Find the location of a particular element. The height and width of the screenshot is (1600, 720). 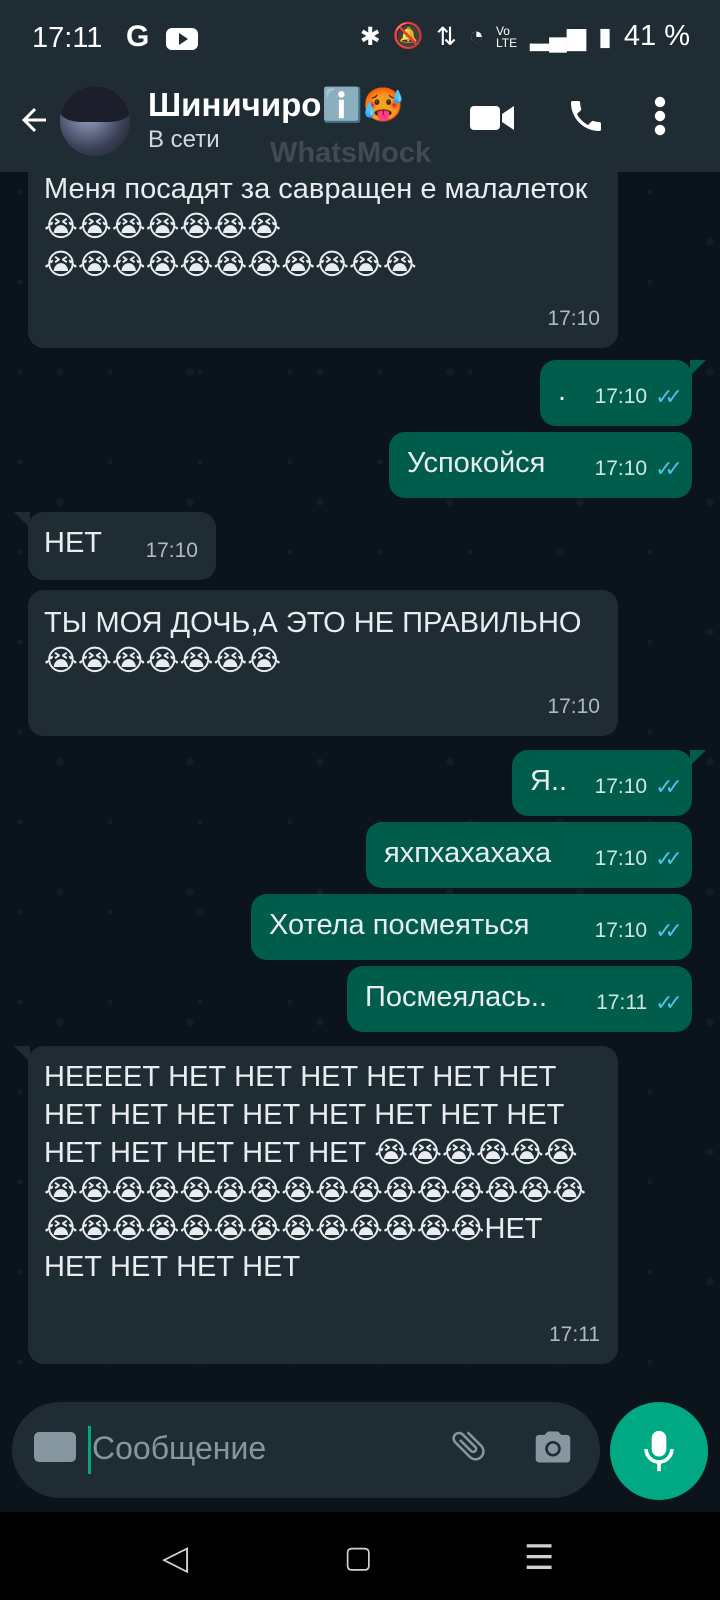

contact-name: Шиничироℹ️🥵 is located at coordinates (276, 105).